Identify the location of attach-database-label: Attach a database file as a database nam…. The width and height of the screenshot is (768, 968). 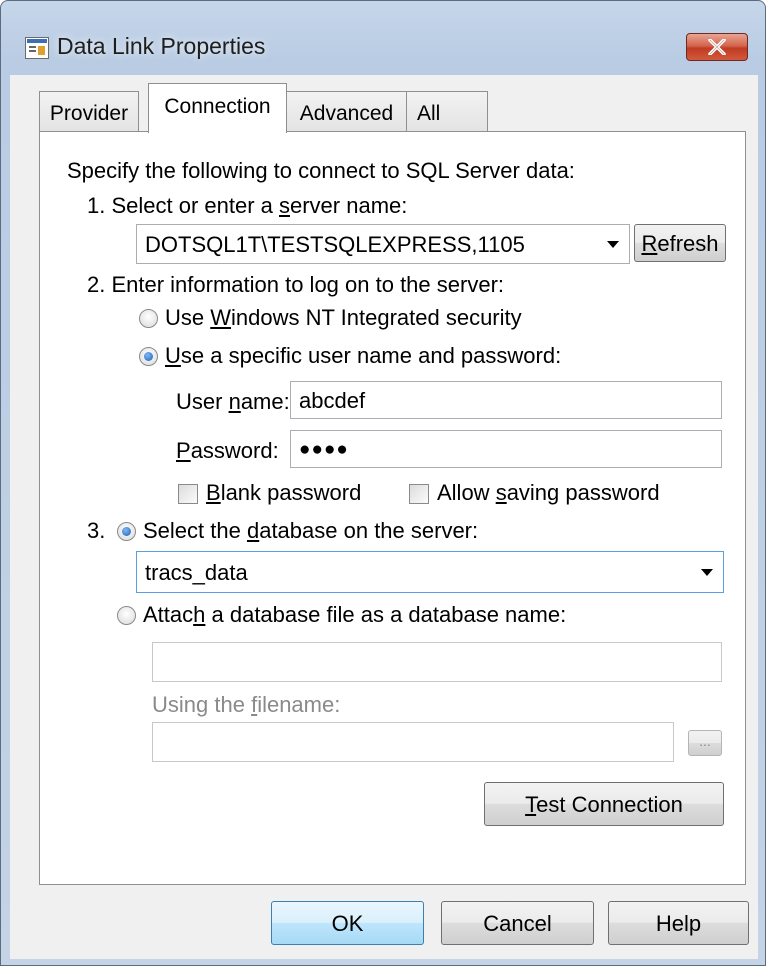
(354, 615).